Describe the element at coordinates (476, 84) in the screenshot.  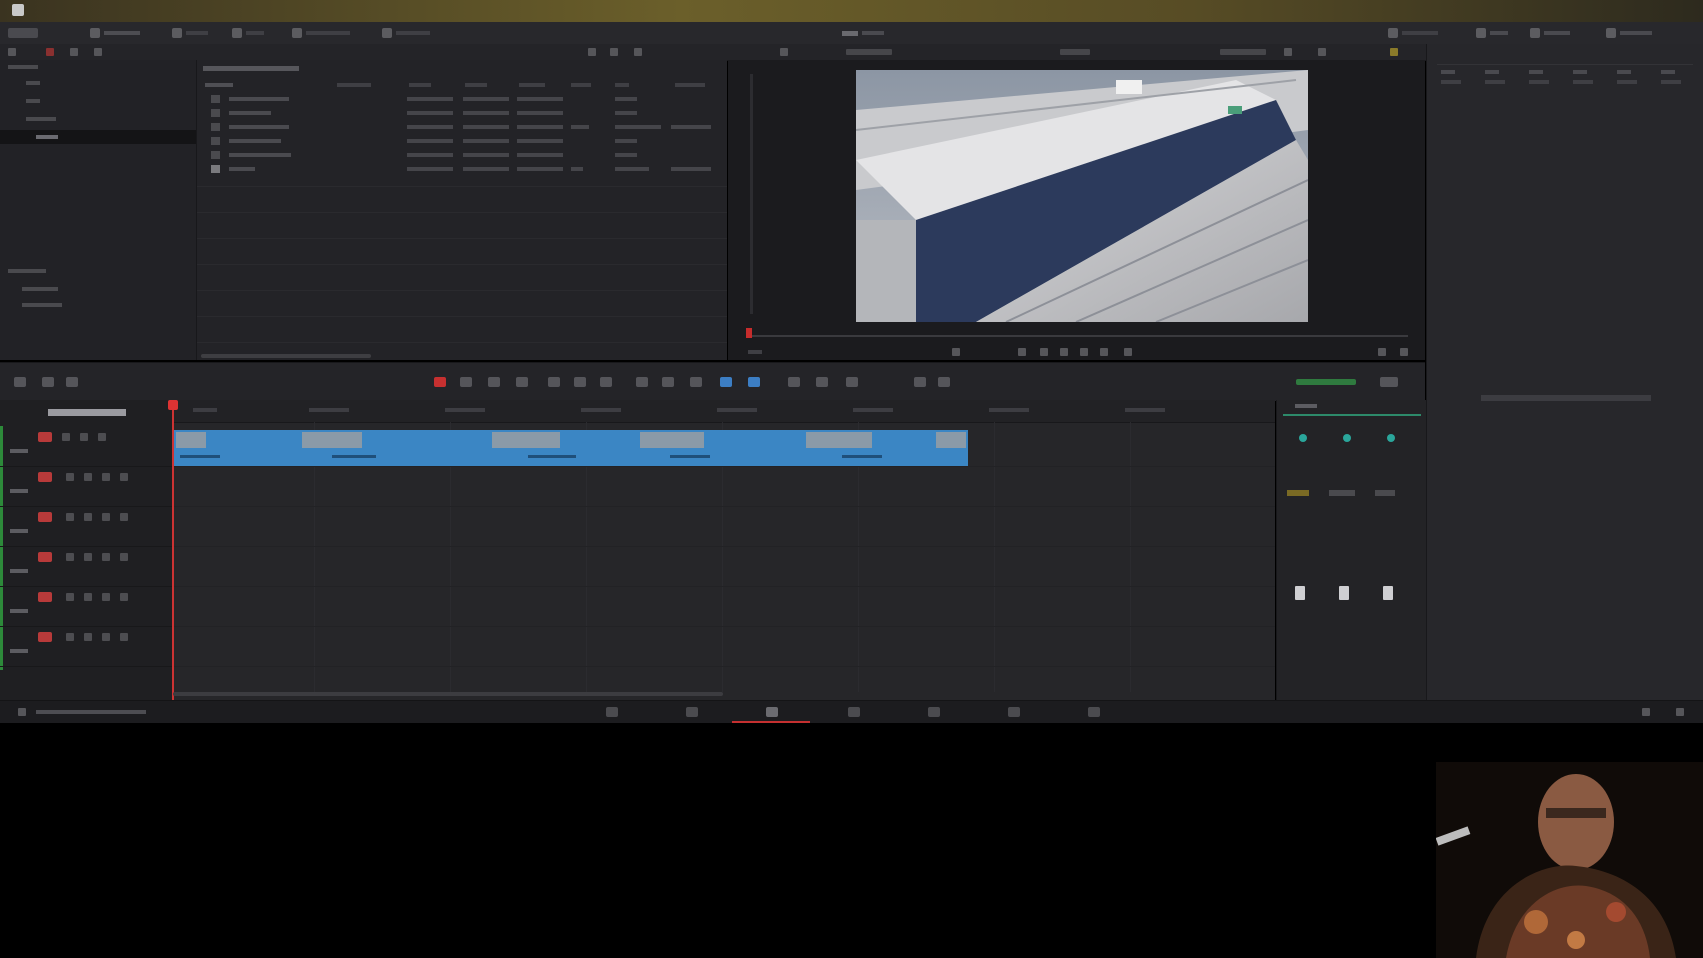
I see `column-end` at that location.